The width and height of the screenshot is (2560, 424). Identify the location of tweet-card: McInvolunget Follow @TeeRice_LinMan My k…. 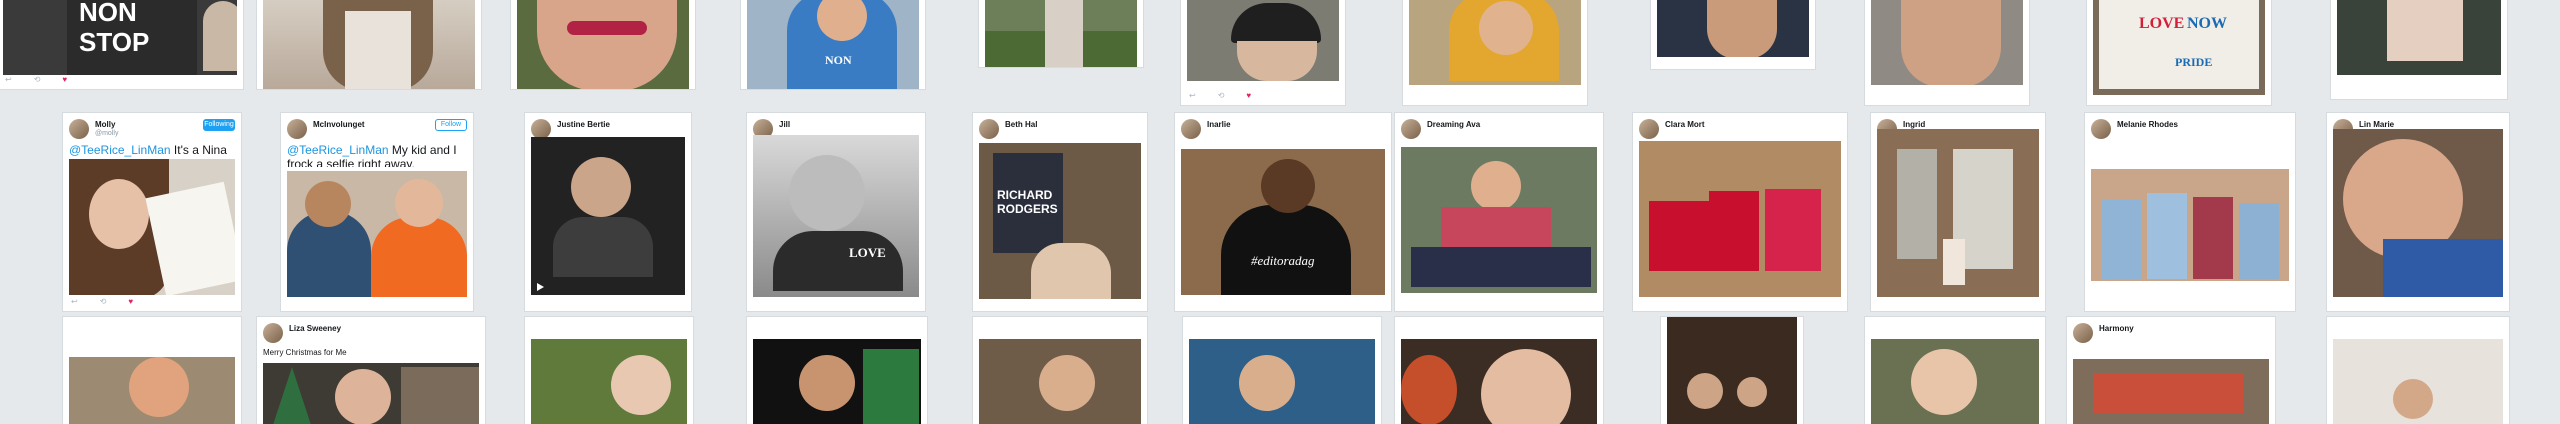
(377, 212).